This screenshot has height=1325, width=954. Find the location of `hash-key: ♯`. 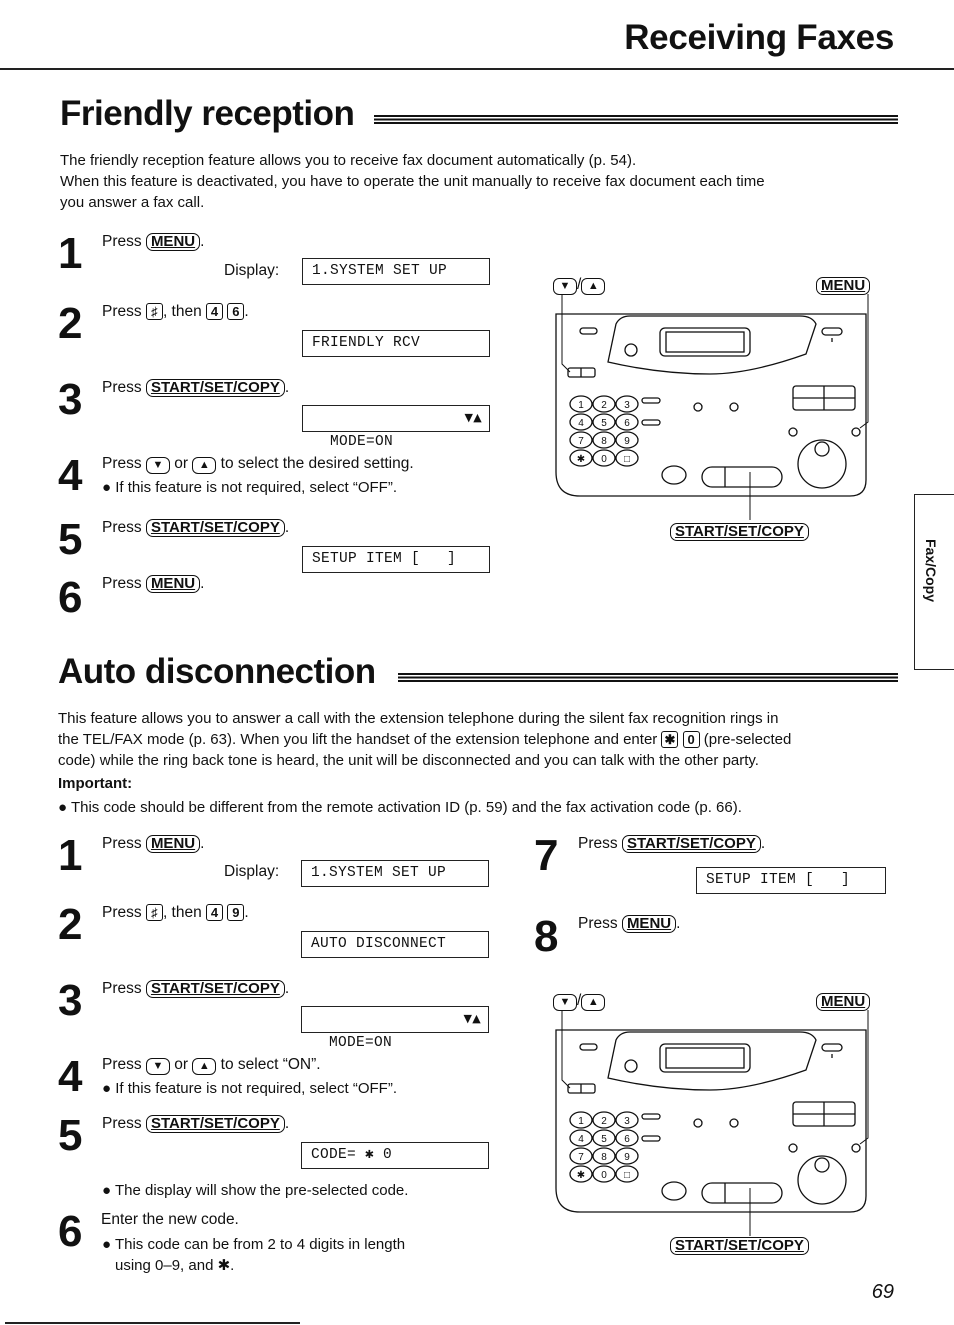

hash-key: ♯ is located at coordinates (154, 311).